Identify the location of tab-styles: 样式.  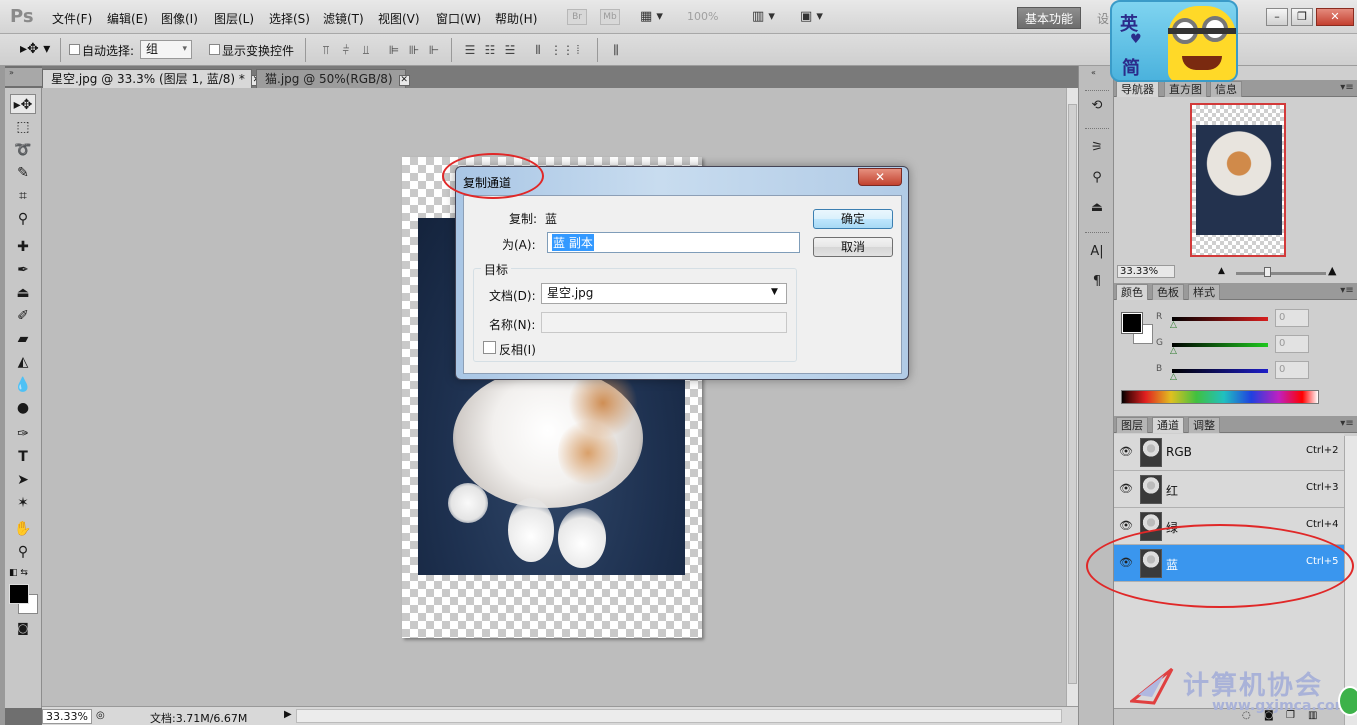
(1204, 292).